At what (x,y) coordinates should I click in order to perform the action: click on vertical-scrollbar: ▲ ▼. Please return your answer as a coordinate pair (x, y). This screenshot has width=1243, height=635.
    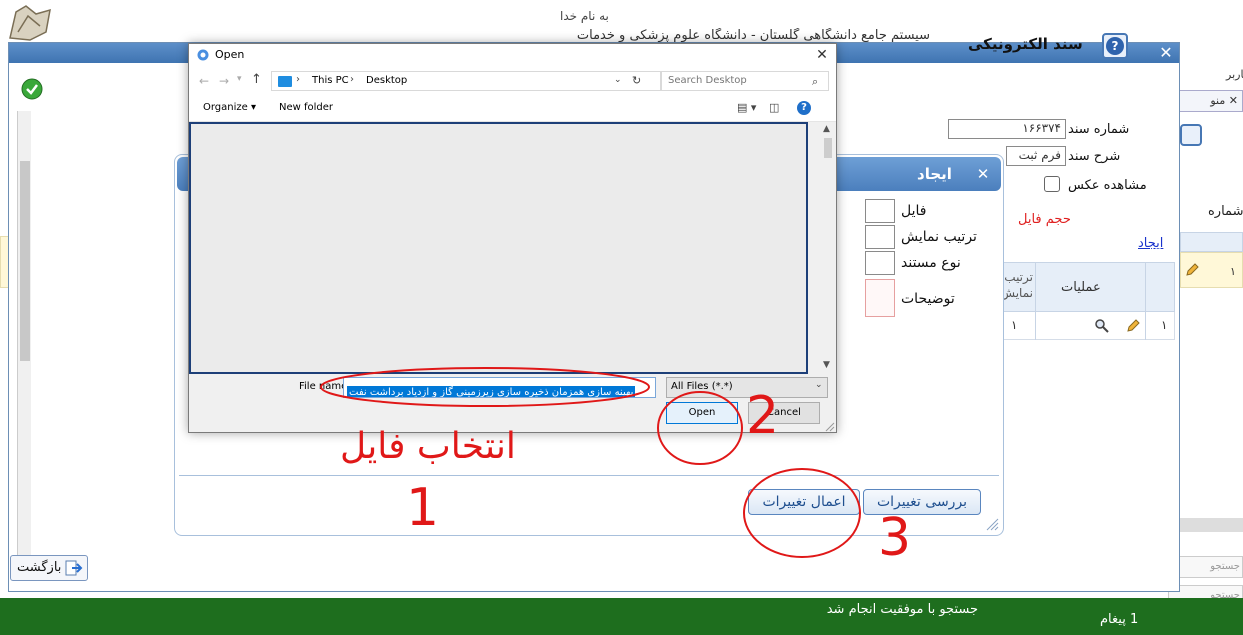
    Looking at the image, I should click on (828, 248).